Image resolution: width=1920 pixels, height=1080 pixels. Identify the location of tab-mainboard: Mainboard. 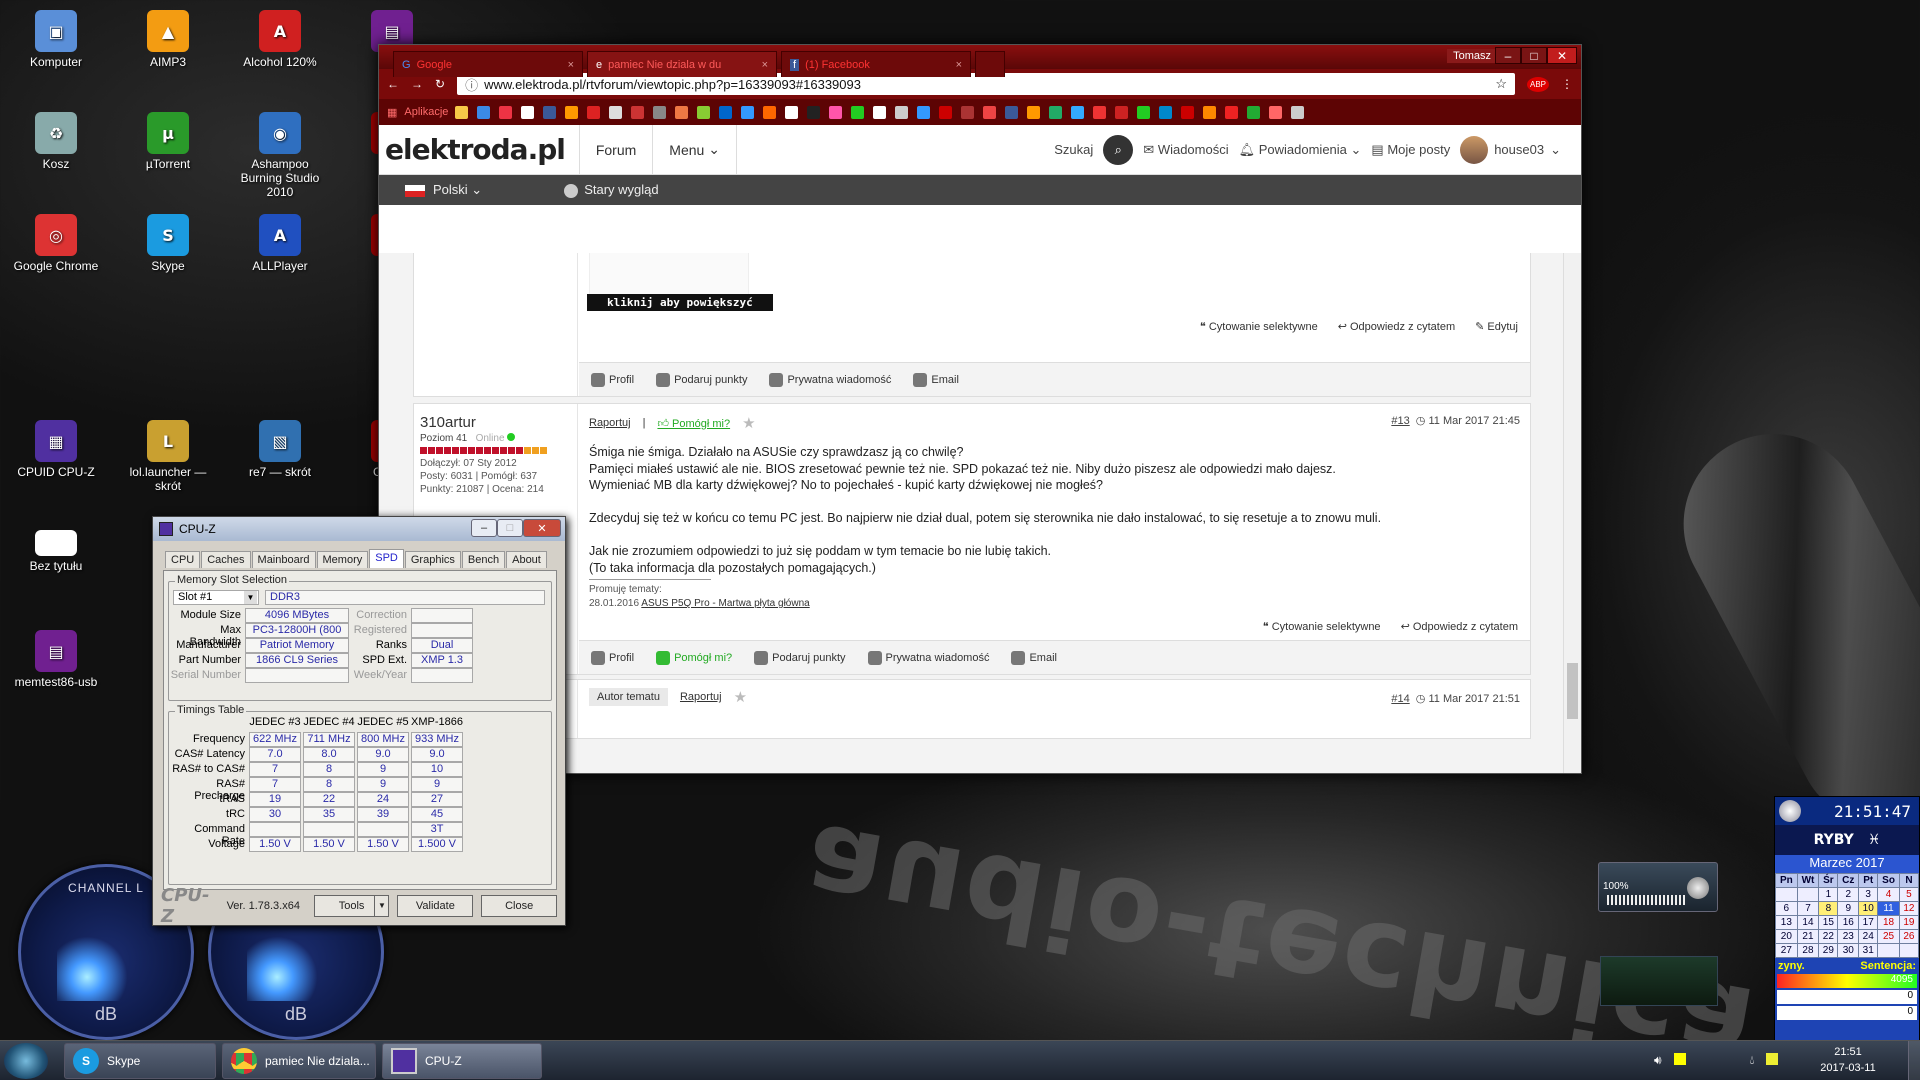
(283, 559).